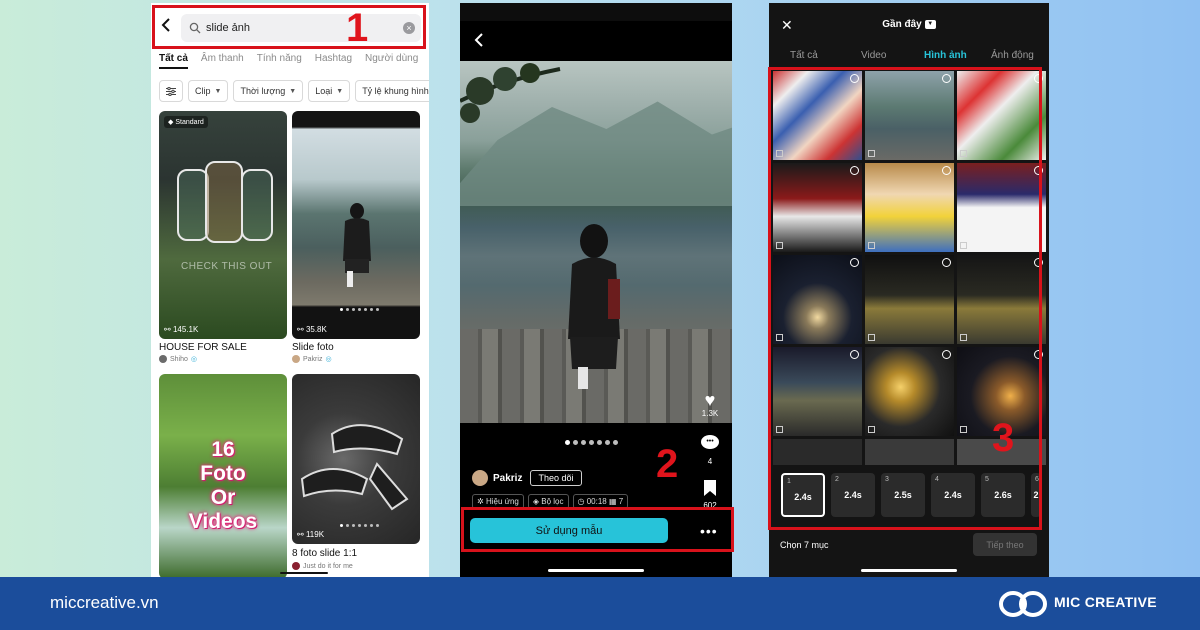  Describe the element at coordinates (552, 501) in the screenshot. I see `filters-label: Bộ lọc` at that location.